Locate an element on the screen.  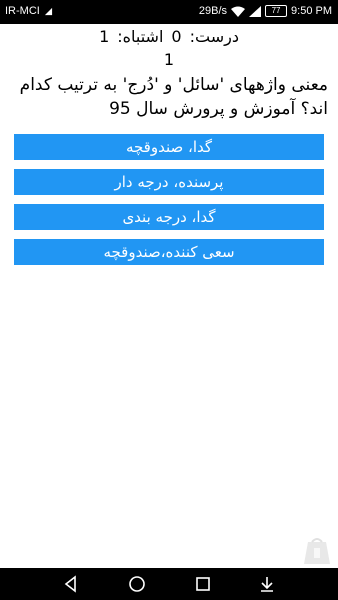
status-left: IR-MCI is located at coordinates (29, 11).